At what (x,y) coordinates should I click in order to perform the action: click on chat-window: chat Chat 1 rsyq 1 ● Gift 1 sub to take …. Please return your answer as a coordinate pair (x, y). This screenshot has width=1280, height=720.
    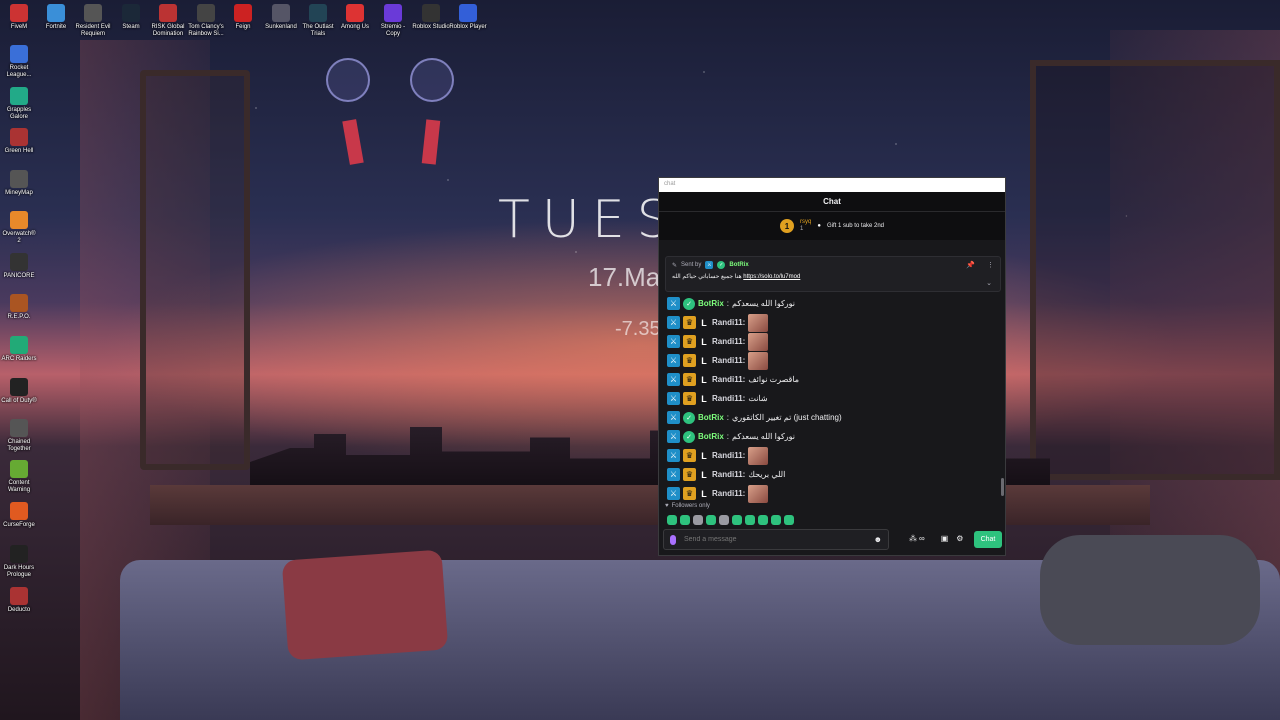
    Looking at the image, I should click on (832, 366).